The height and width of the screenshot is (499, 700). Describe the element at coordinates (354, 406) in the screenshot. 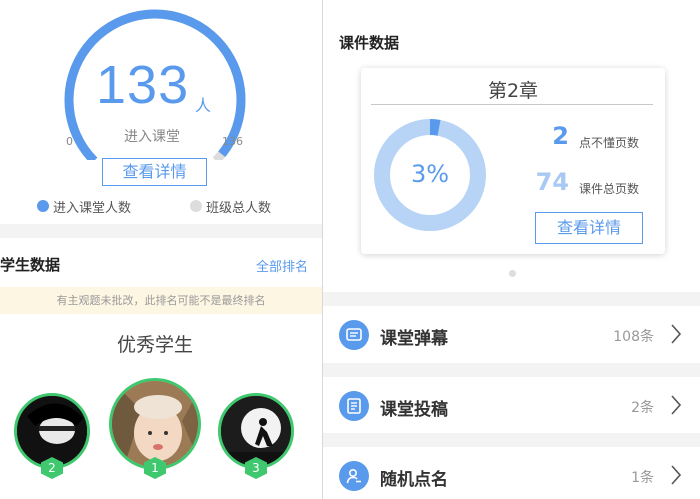

I see `submission-icon` at that location.